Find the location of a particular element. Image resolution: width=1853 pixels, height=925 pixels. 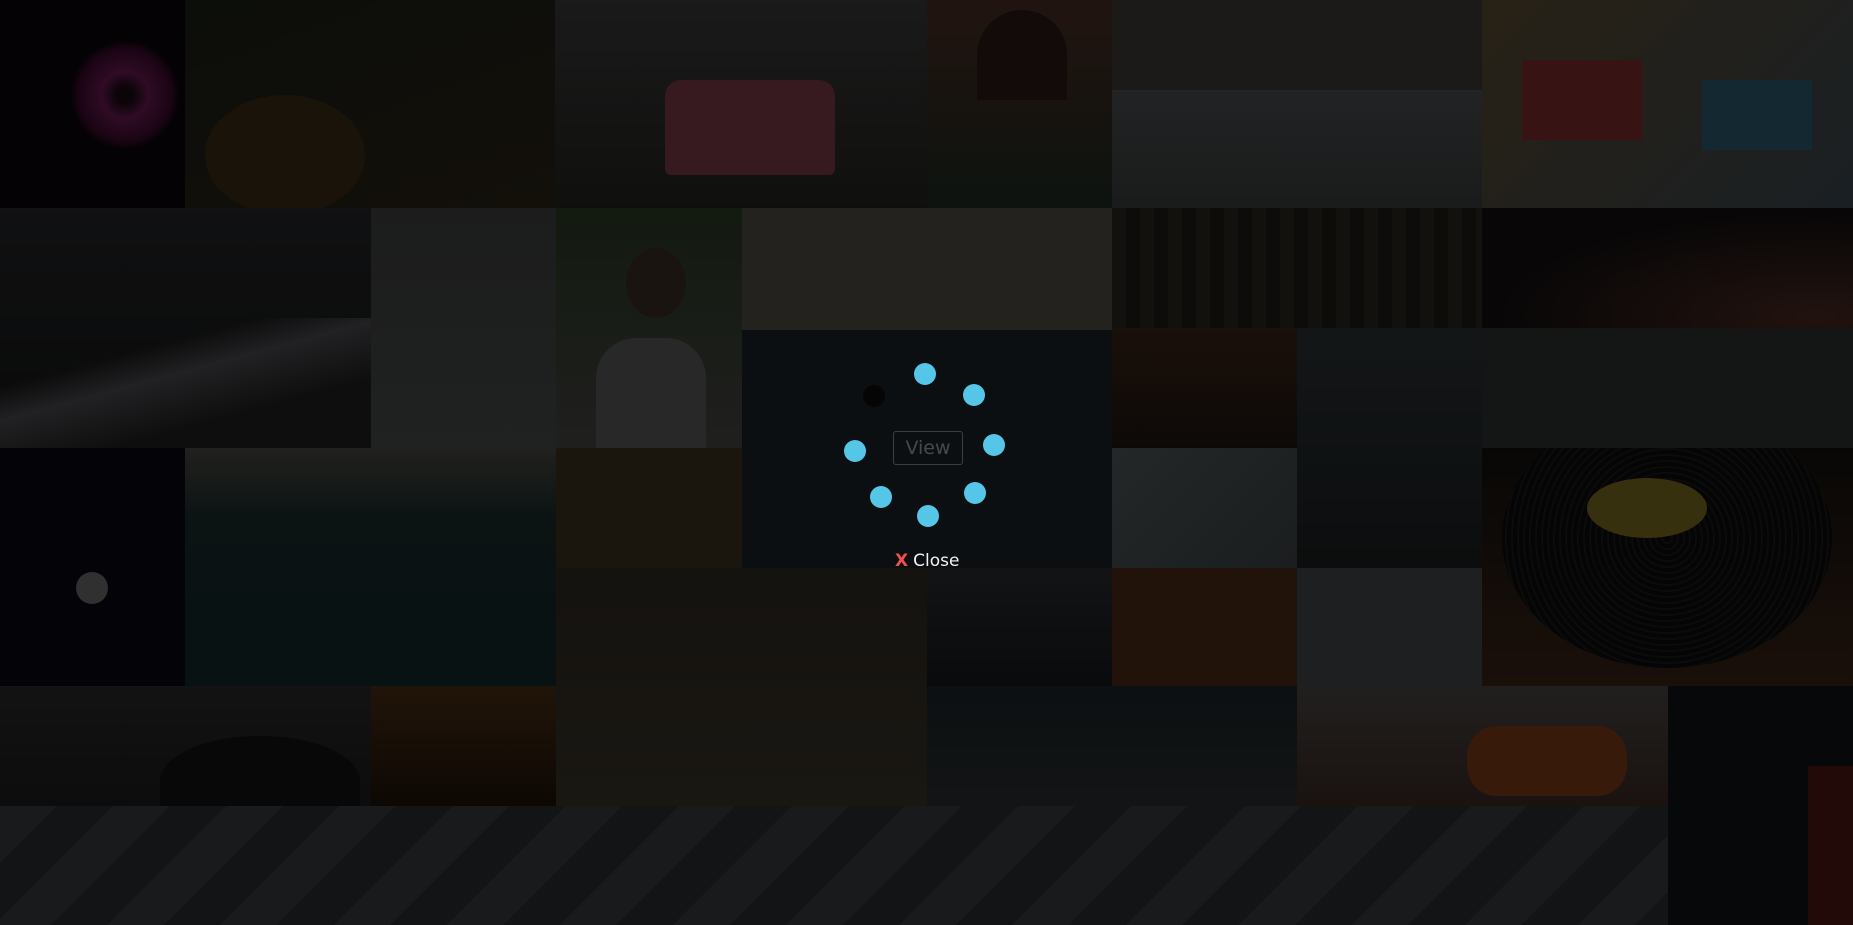

view-button: View is located at coordinates (928, 448).